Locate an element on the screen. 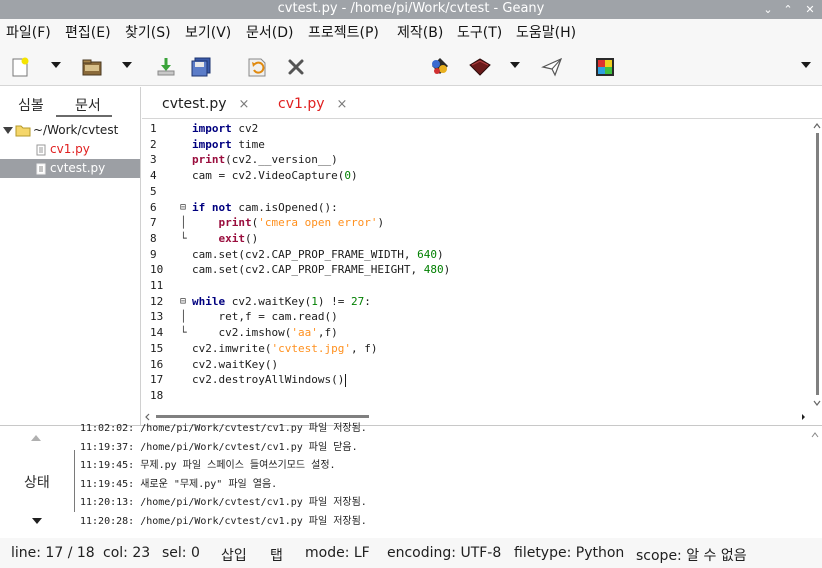 Image resolution: width=822 pixels, height=568 pixels. menu-document: 문서(D) is located at coordinates (269, 33).